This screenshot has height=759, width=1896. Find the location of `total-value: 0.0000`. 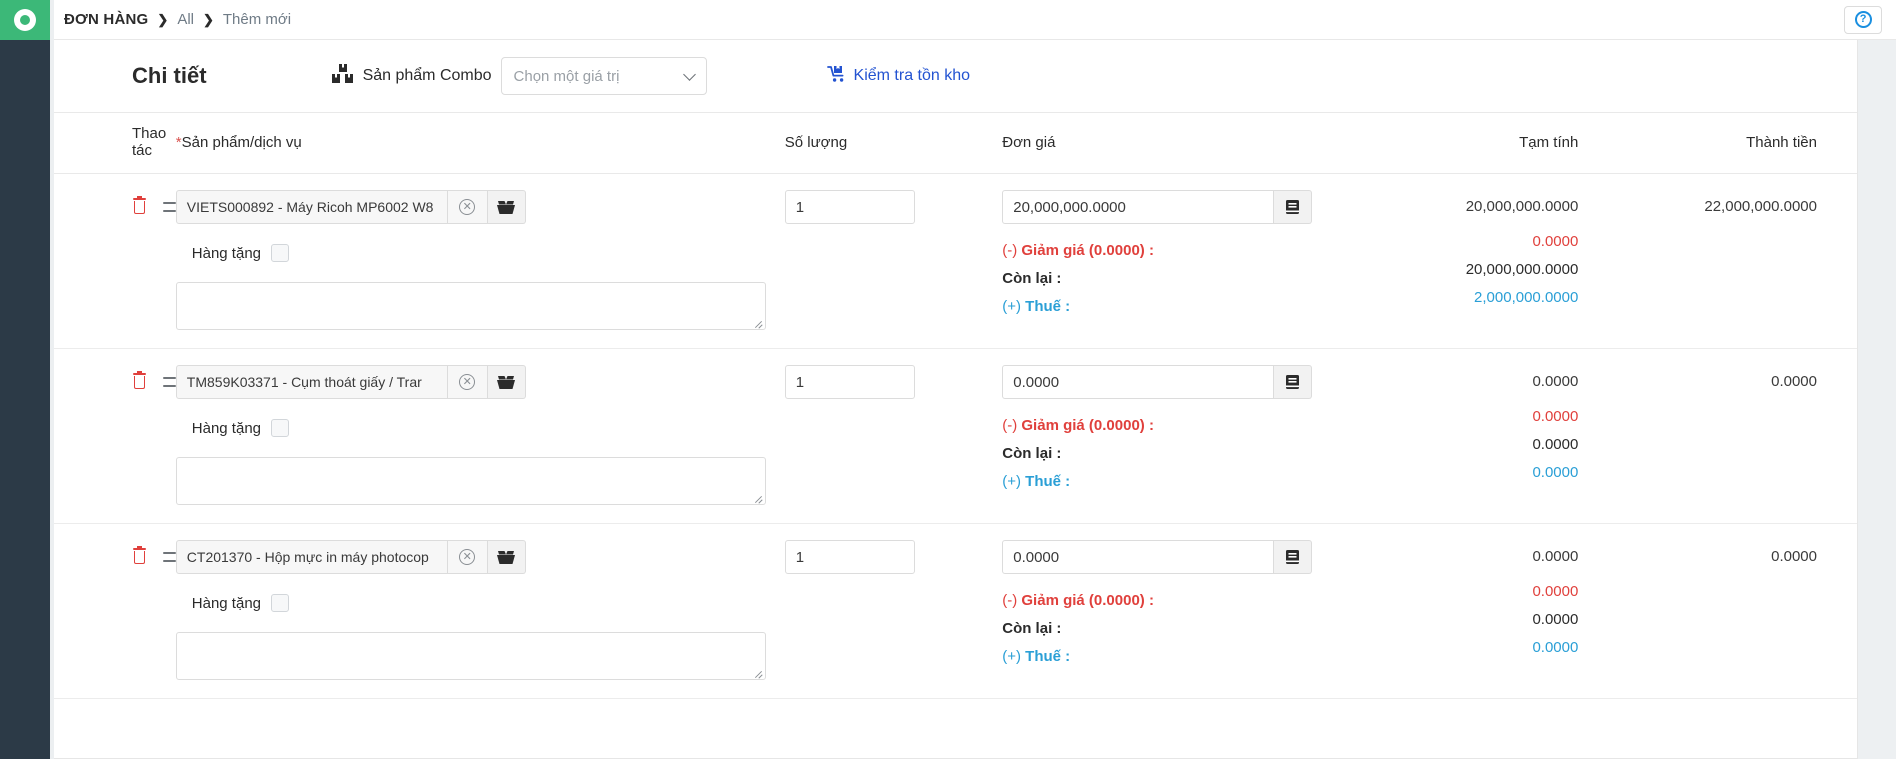

total-value: 0.0000 is located at coordinates (1794, 381).